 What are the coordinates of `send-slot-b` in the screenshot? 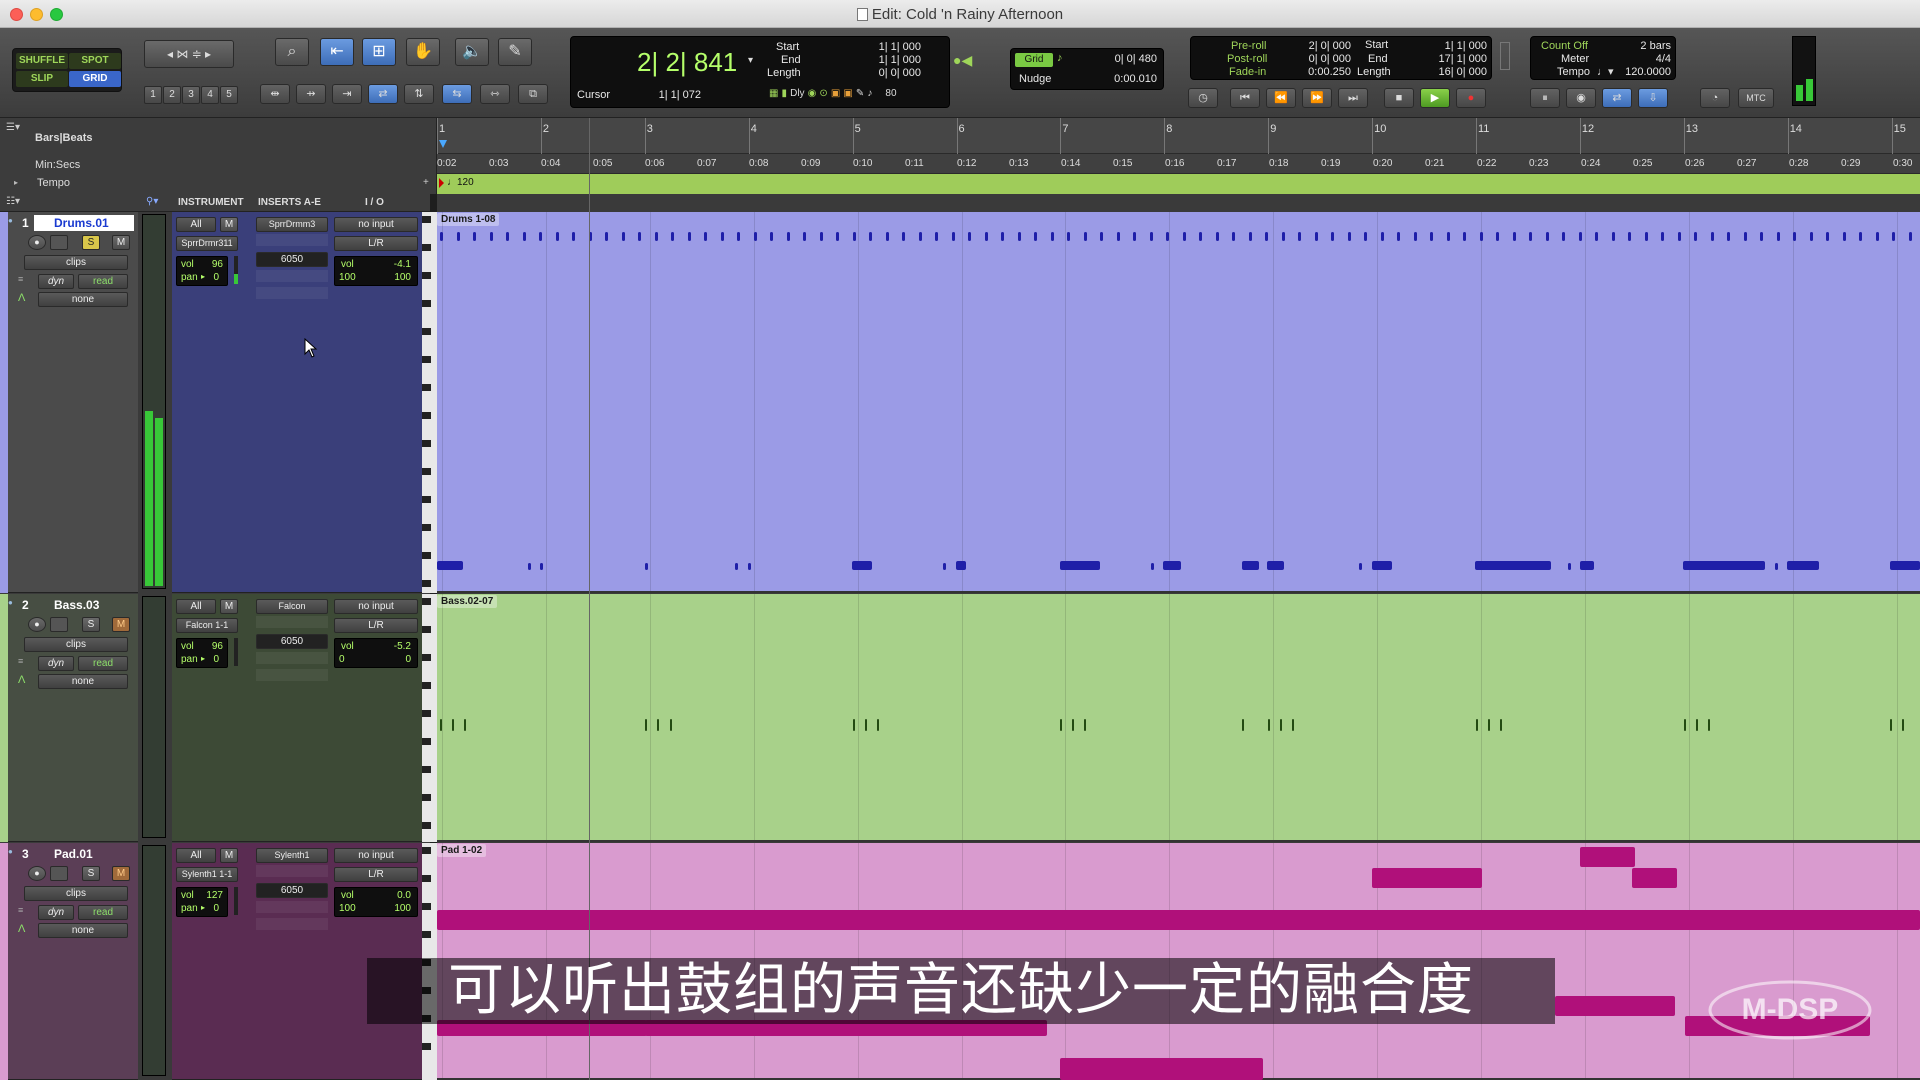 It's located at (292, 658).